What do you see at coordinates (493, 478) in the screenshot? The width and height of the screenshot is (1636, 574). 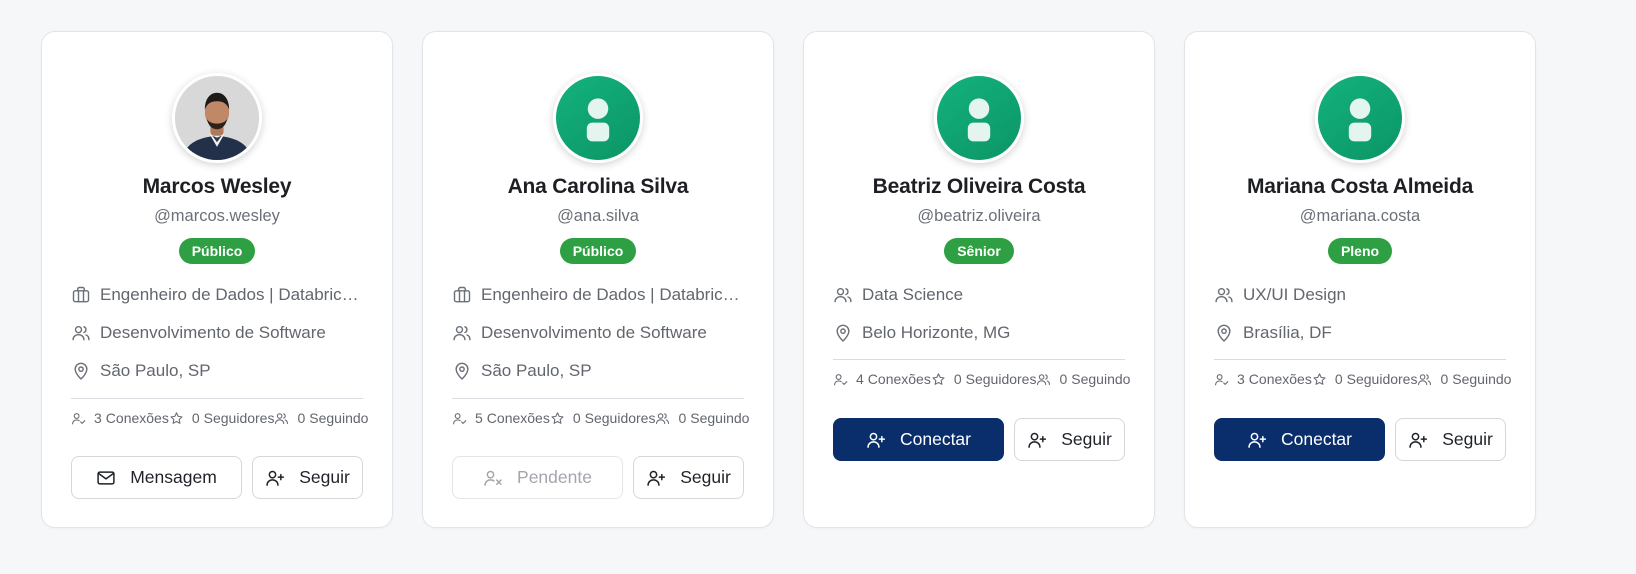 I see `user-x-icon` at bounding box center [493, 478].